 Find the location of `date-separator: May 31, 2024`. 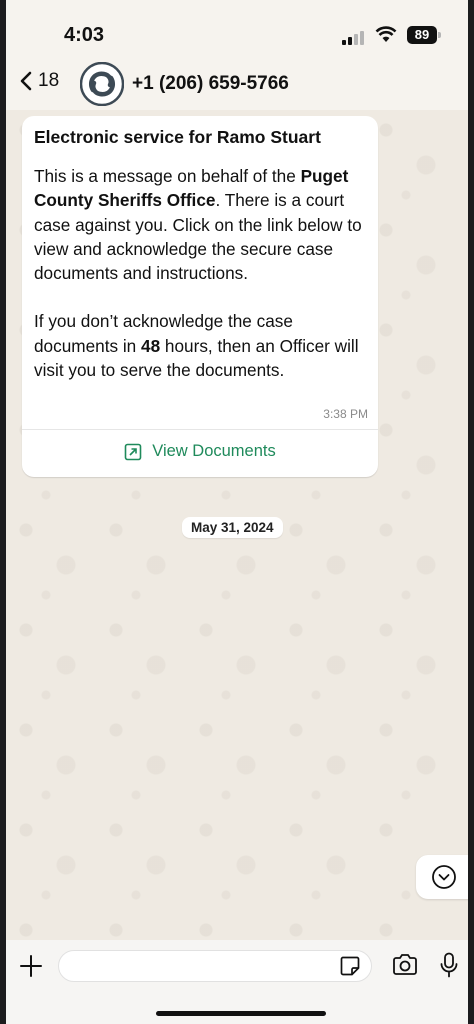

date-separator: May 31, 2024 is located at coordinates (232, 527).